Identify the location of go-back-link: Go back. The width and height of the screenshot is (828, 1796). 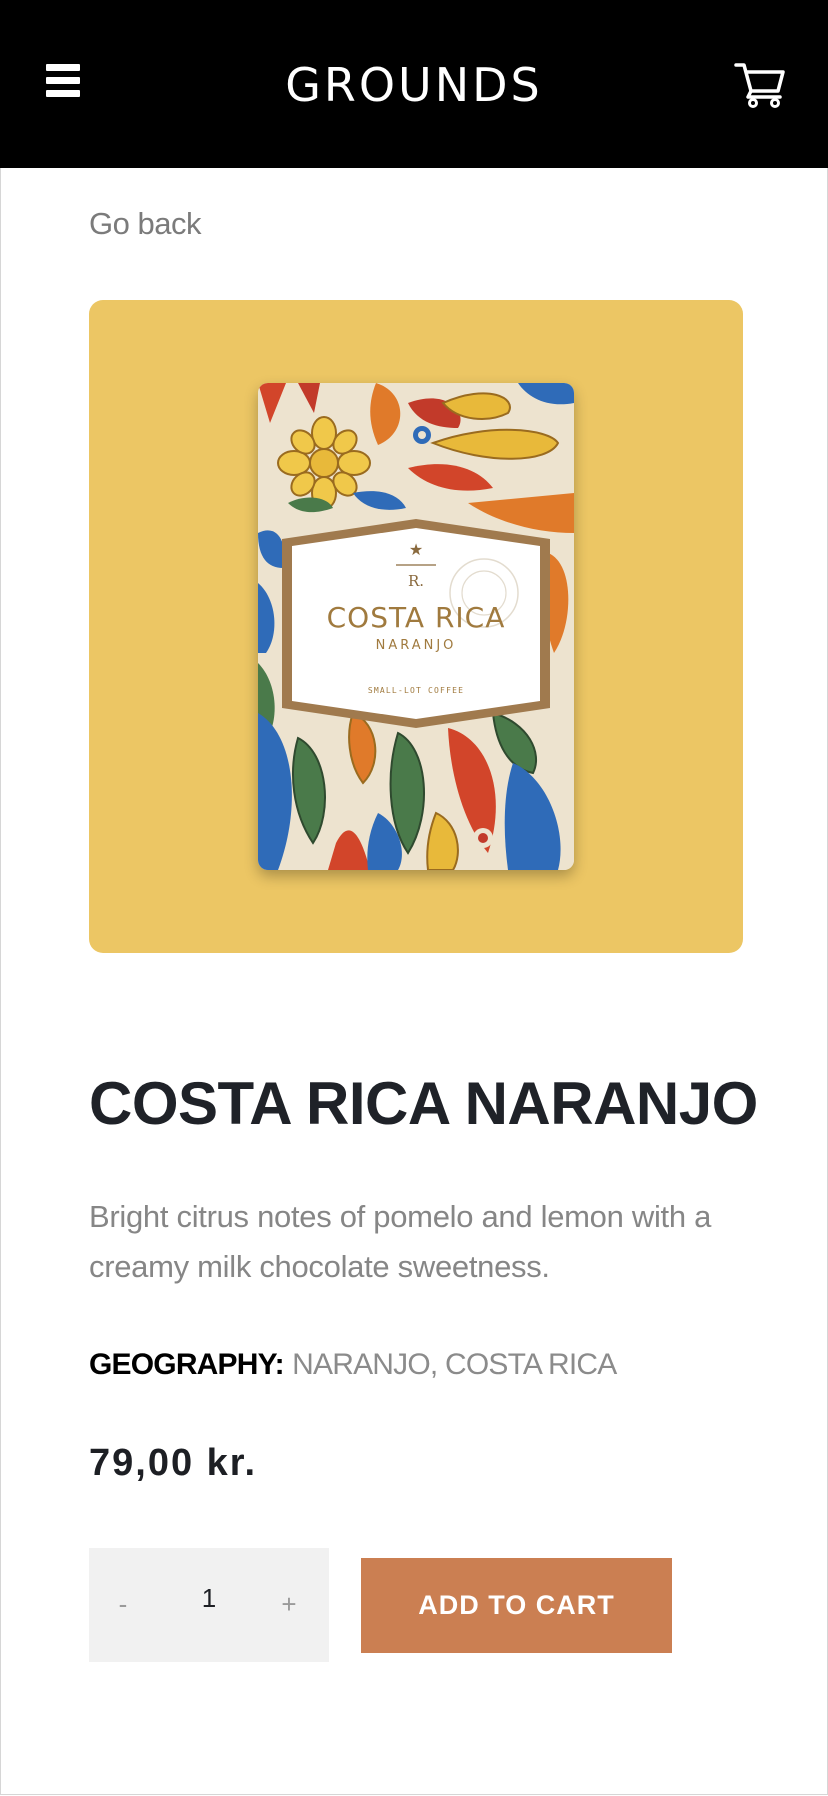
(145, 224).